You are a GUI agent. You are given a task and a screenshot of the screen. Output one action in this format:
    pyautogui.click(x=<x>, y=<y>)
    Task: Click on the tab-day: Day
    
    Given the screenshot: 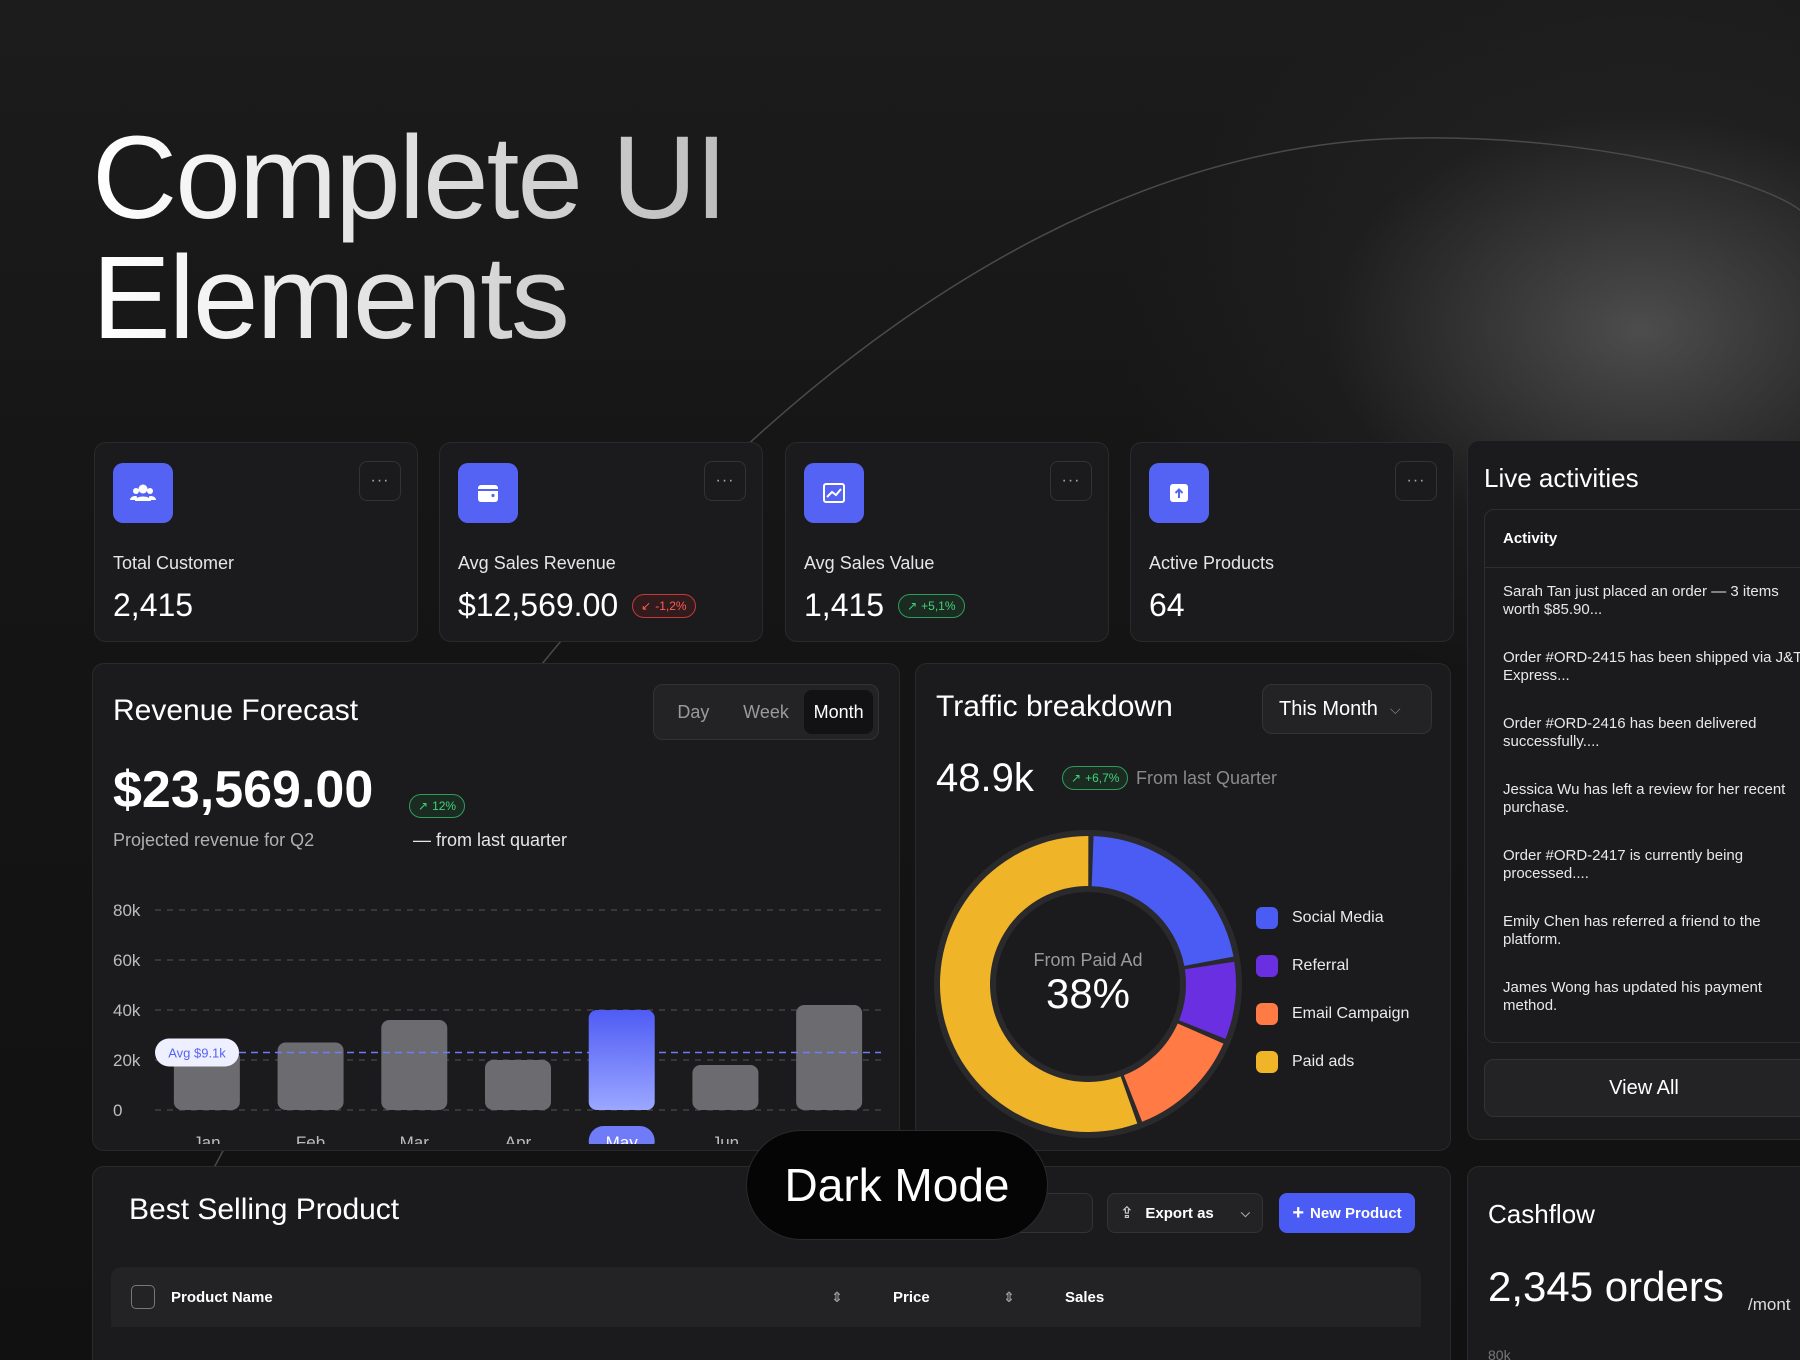 What is the action you would take?
    pyautogui.click(x=693, y=712)
    